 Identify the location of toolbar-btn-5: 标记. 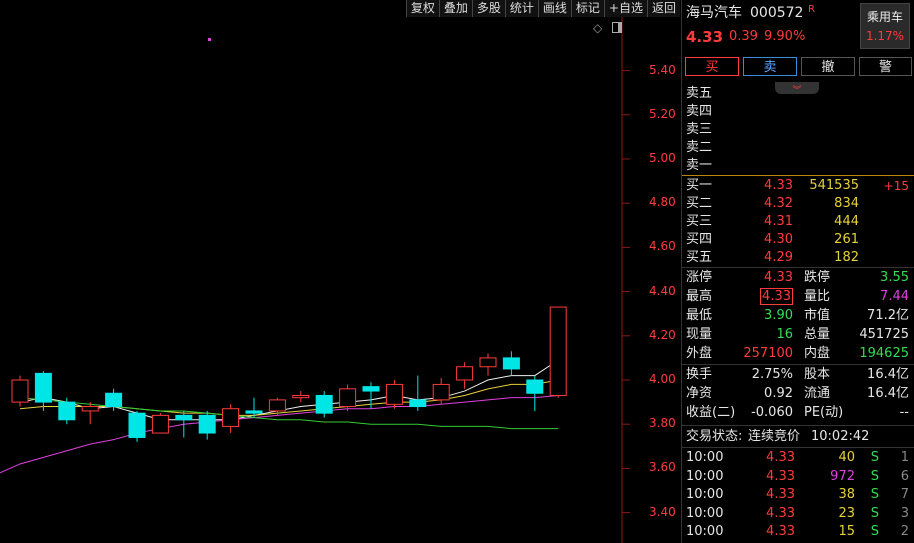
(587, 8).